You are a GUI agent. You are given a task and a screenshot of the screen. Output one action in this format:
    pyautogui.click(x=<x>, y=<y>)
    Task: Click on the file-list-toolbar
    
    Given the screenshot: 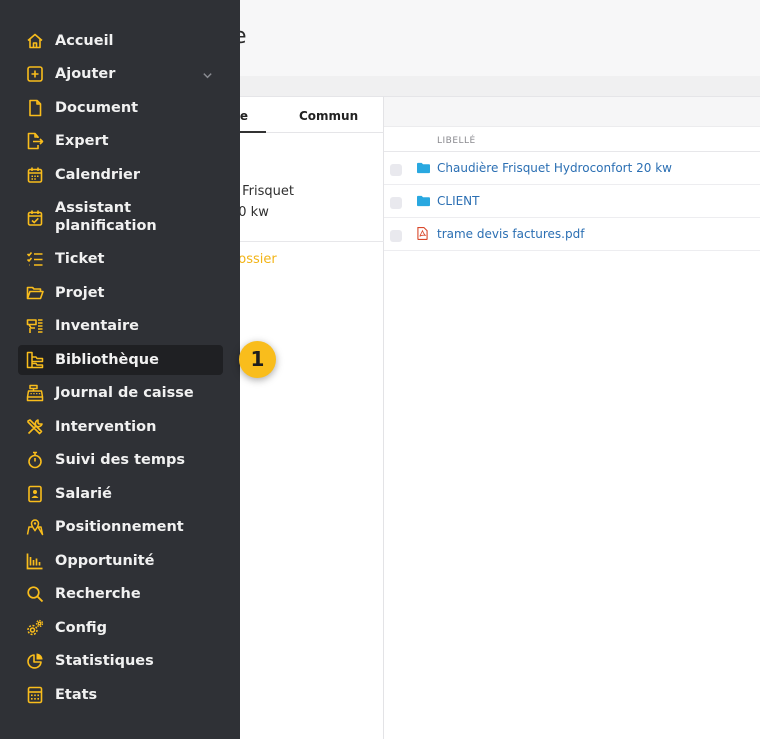 What is the action you would take?
    pyautogui.click(x=572, y=112)
    